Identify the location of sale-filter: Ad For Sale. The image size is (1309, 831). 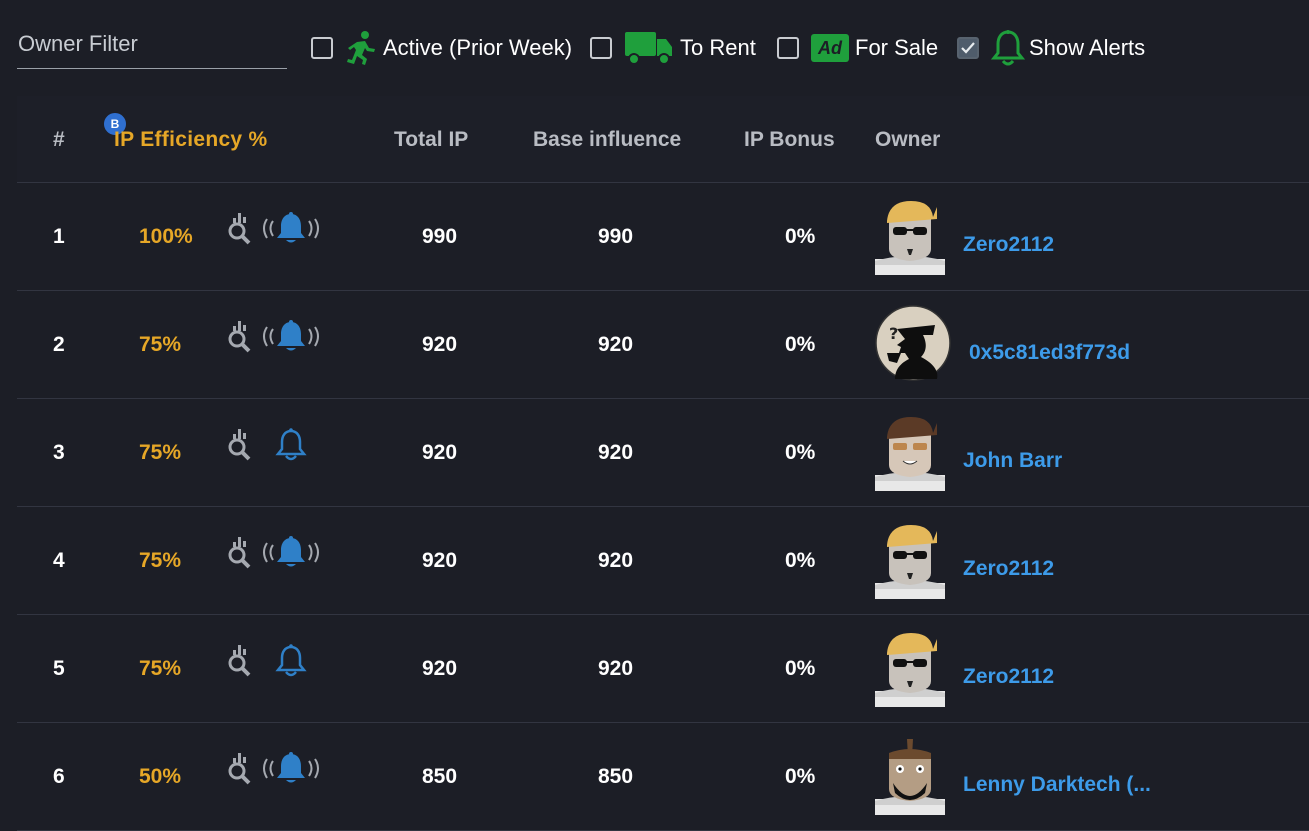
(857, 48).